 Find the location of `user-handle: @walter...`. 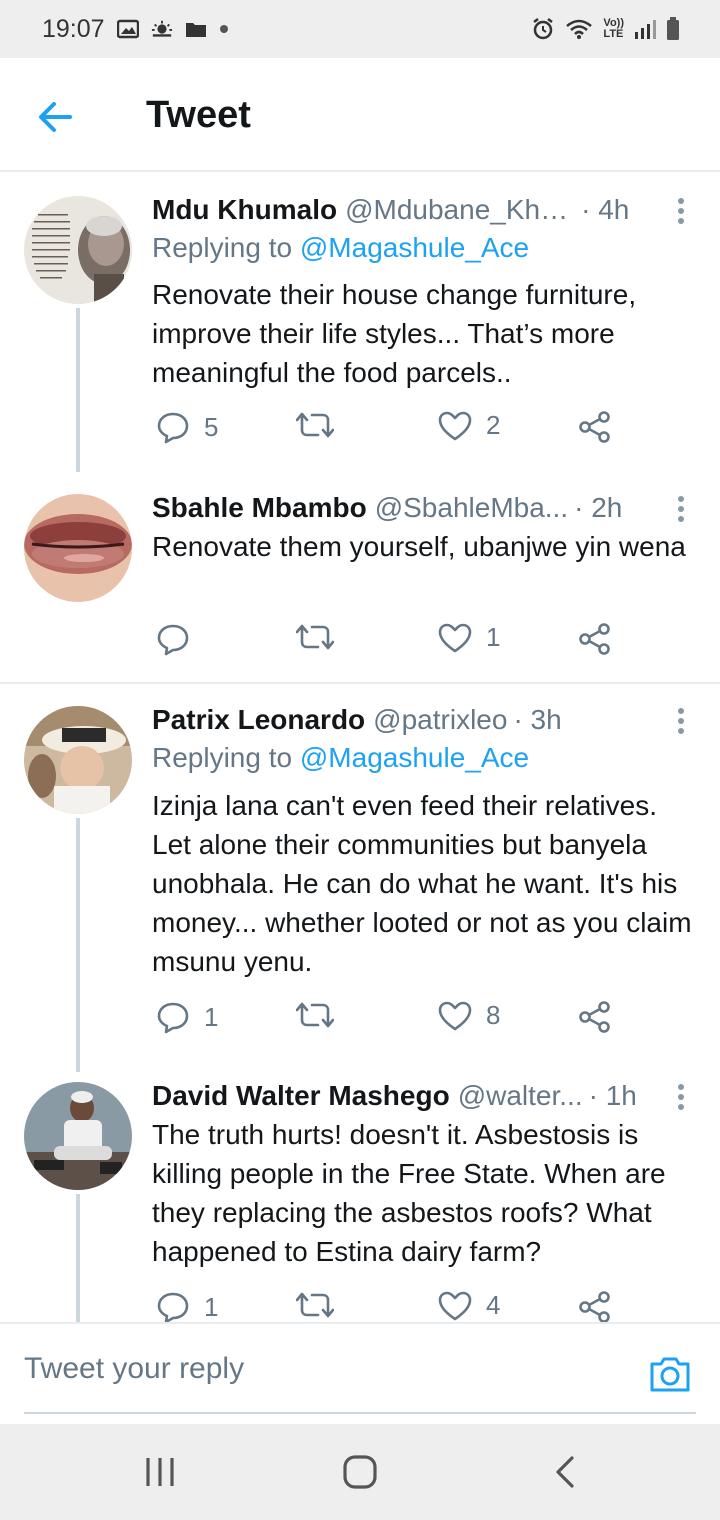

user-handle: @walter... is located at coordinates (520, 1096).